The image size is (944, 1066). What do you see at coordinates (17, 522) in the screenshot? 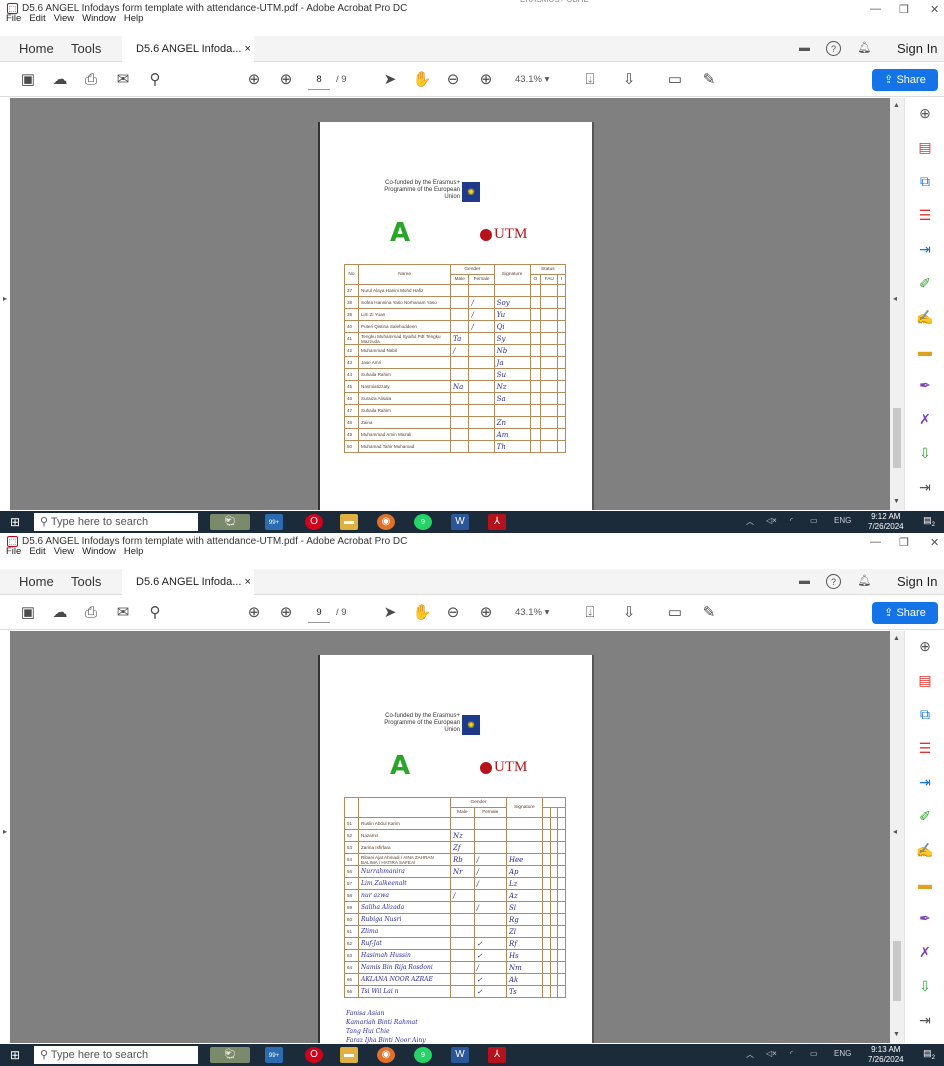
I see `windows-start-icon: ⊞` at bounding box center [17, 522].